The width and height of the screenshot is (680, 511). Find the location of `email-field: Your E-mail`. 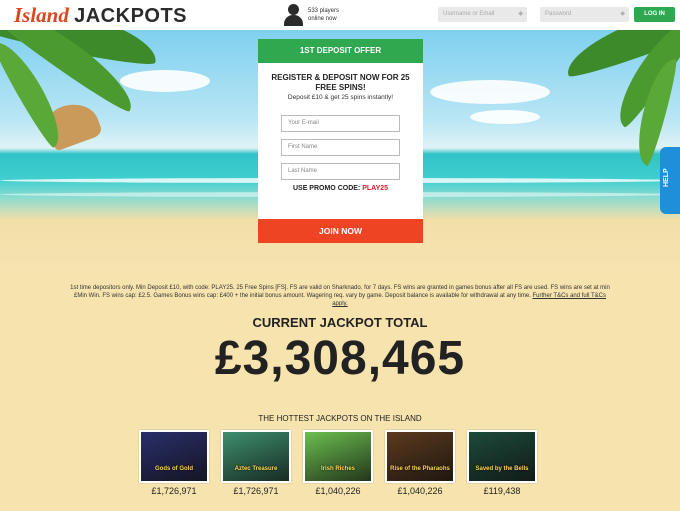

email-field: Your E-mail is located at coordinates (340, 123).